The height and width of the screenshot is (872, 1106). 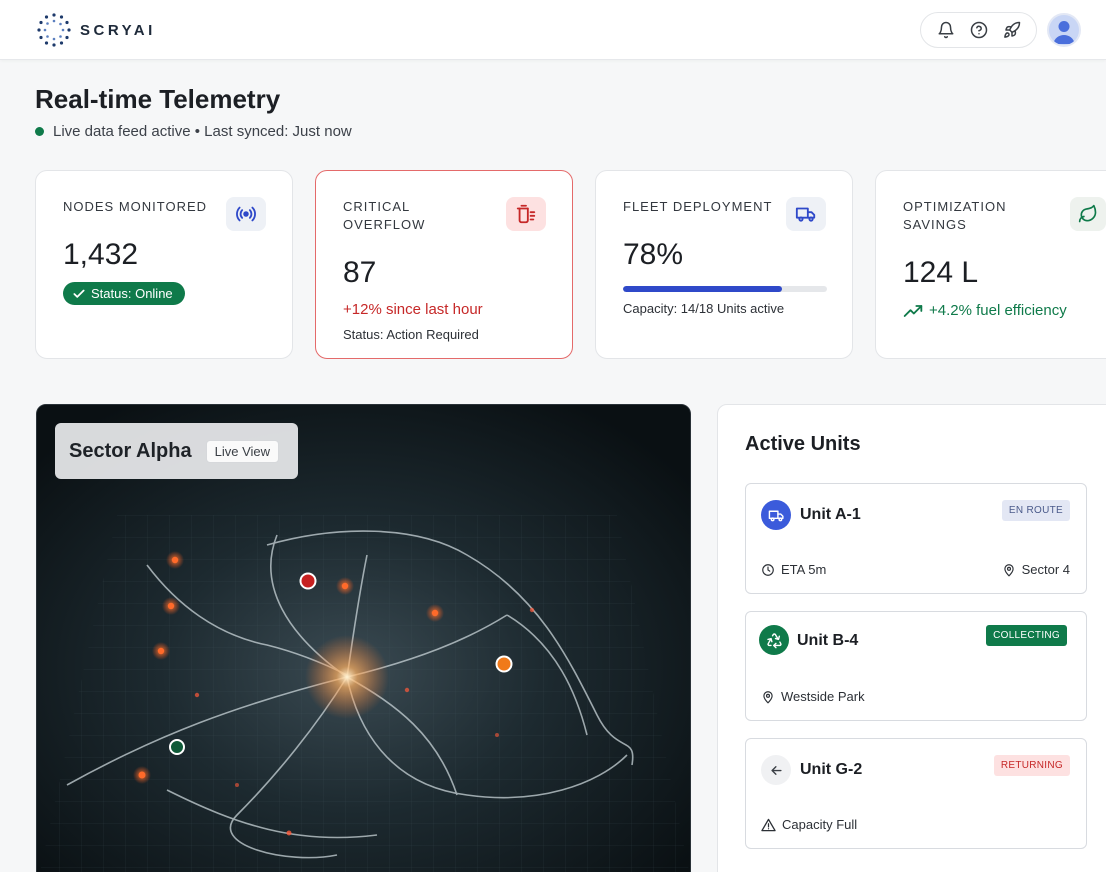 I want to click on unit-card-a1: Unit A-1 EN ROUTE ETA 5m Sector 4, so click(x=916, y=538).